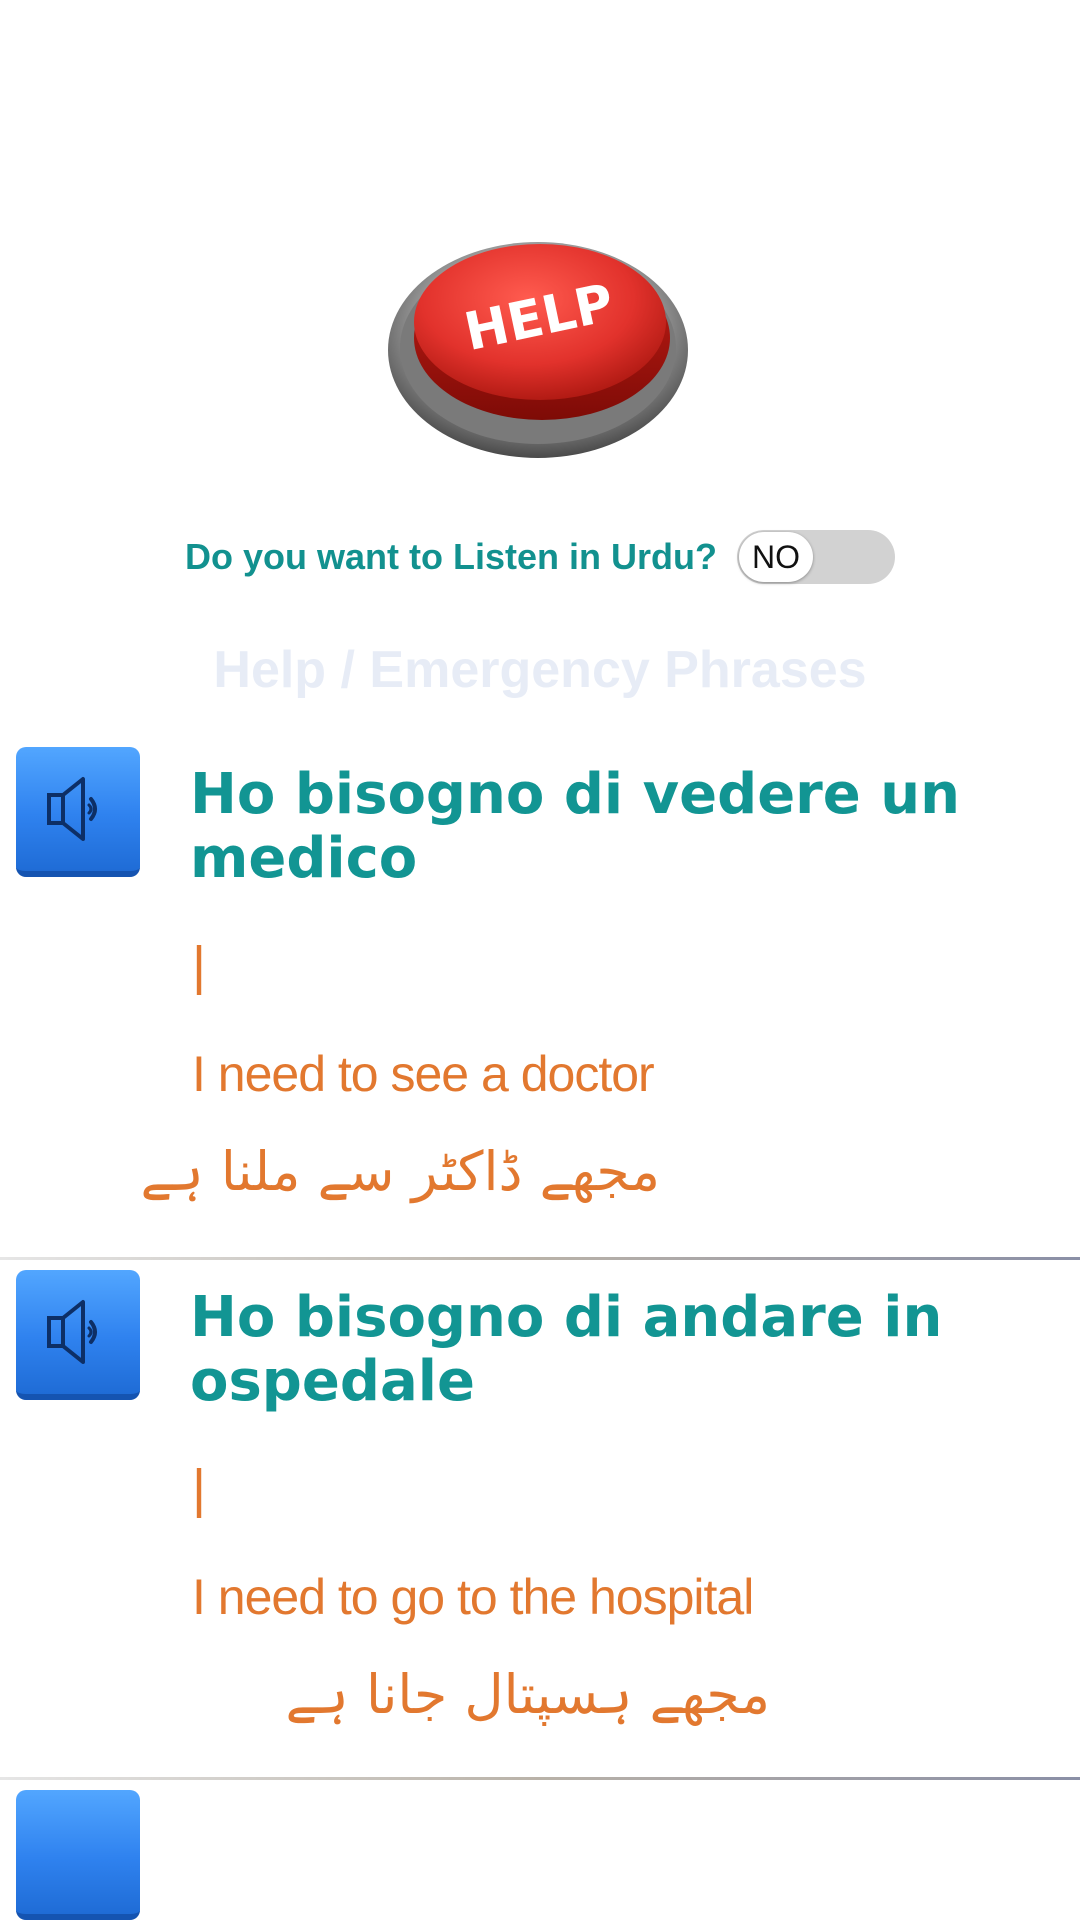 Image resolution: width=1080 pixels, height=1920 pixels. What do you see at coordinates (566, 1349) in the screenshot?
I see `italian-phrase: Ho bisogno di andare in ospedale` at bounding box center [566, 1349].